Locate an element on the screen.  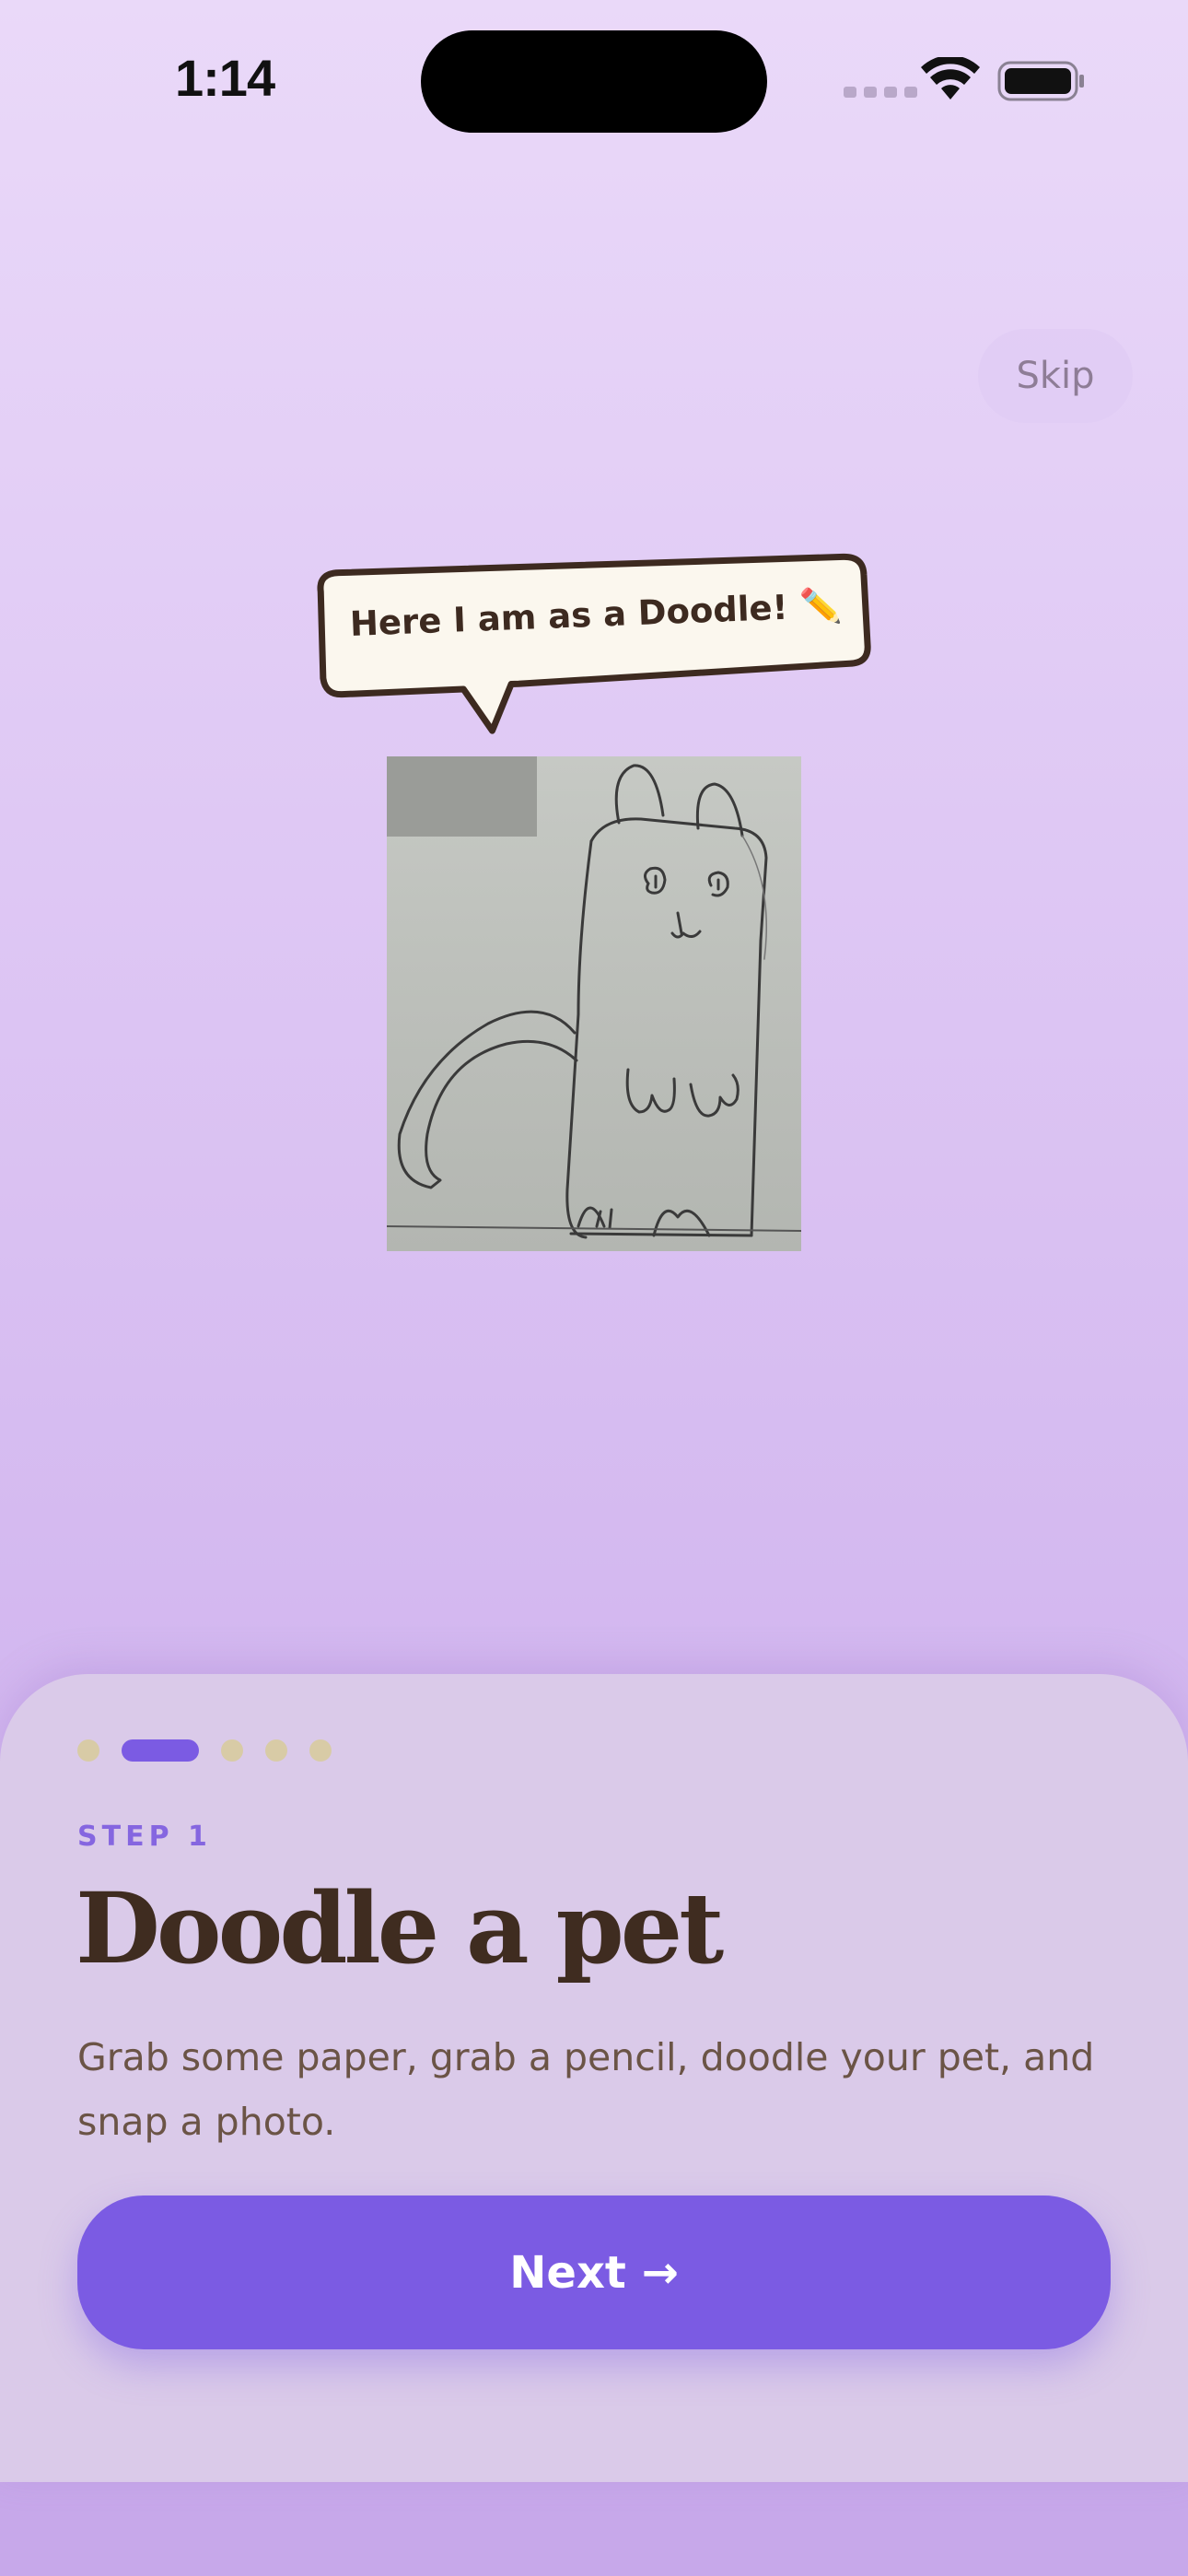
speech-bubble: Here I am as a Doodle! ✏️ is located at coordinates (593, 643).